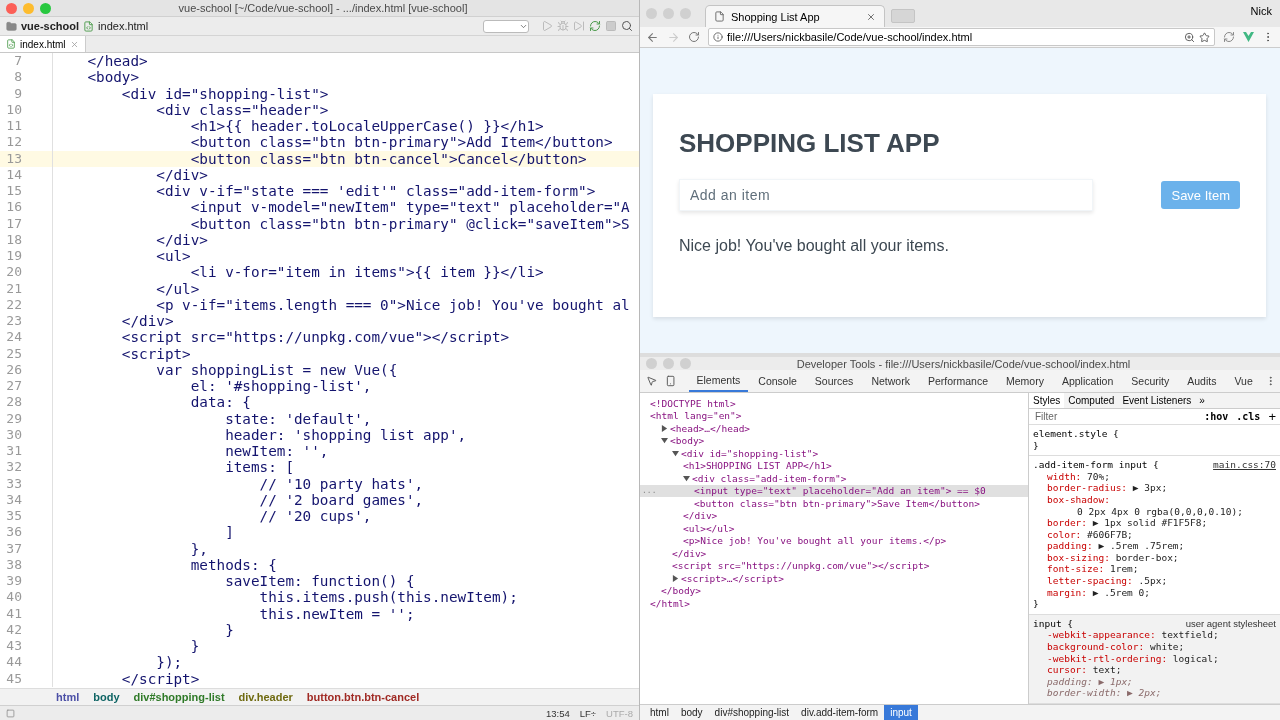  I want to click on path-item: html, so click(68, 697).